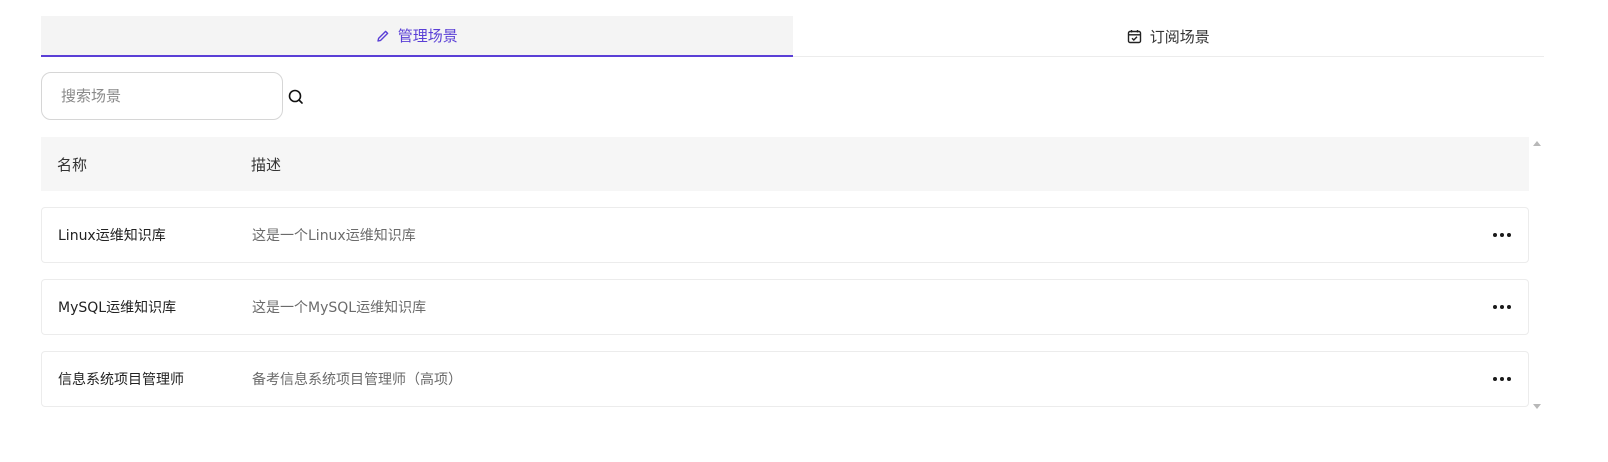 The image size is (1608, 462). What do you see at coordinates (427, 36) in the screenshot?
I see `tab-manage-scenes-label: 管理场景` at bounding box center [427, 36].